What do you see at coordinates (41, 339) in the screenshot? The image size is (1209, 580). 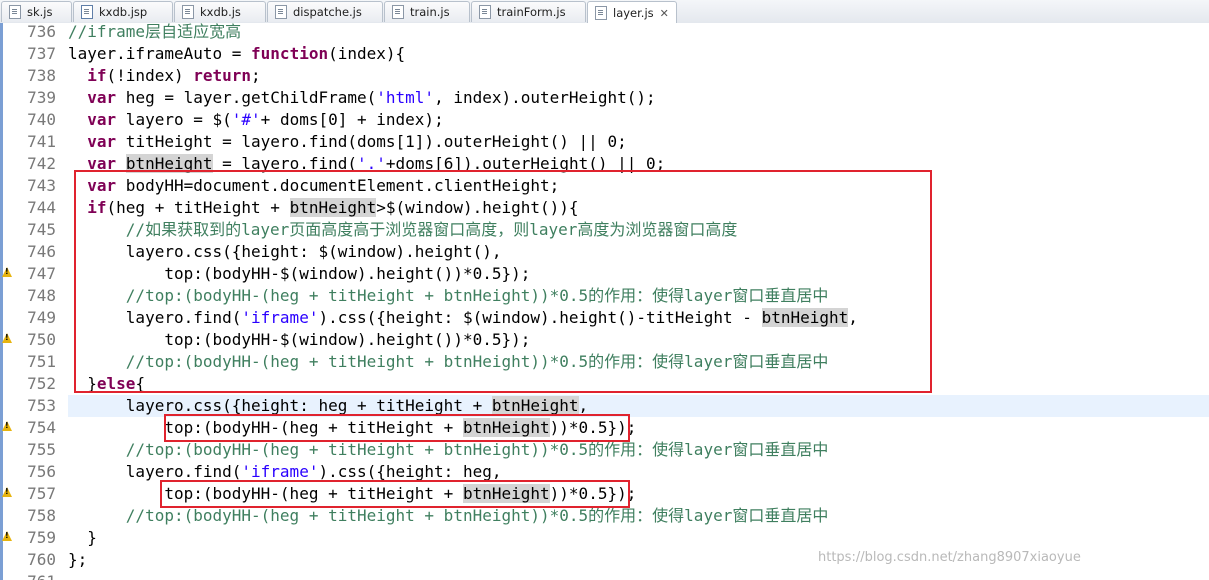 I see `line-number: 750` at bounding box center [41, 339].